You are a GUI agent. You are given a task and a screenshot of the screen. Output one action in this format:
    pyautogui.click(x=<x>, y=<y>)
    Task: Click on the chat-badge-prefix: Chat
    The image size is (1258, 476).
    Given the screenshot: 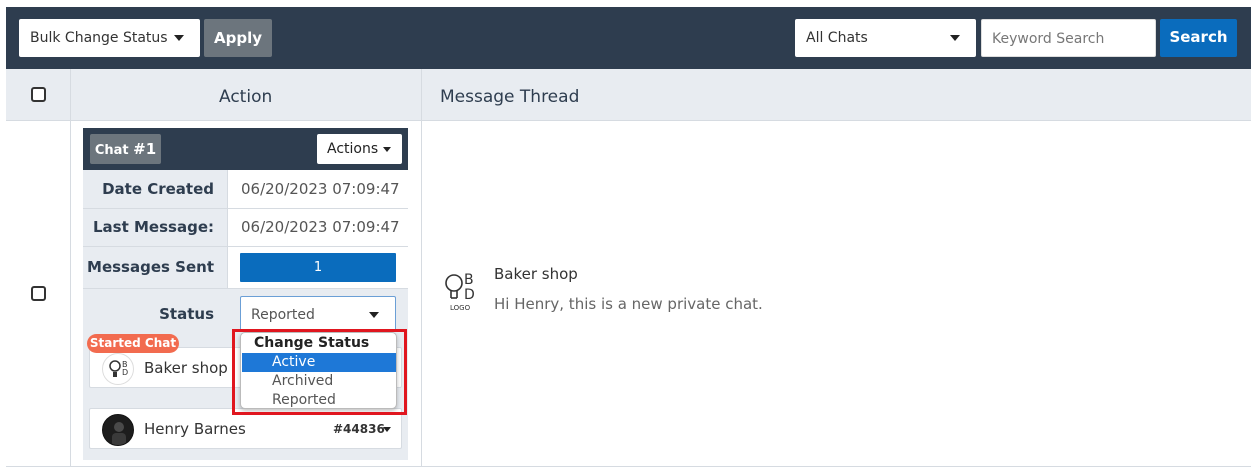 What is the action you would take?
    pyautogui.click(x=111, y=150)
    